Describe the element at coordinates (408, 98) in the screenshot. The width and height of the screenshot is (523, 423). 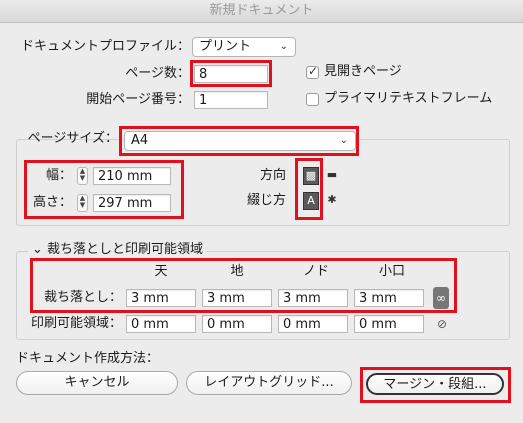
I see `primary-text-frame-label: プライマリテキストフレーム` at that location.